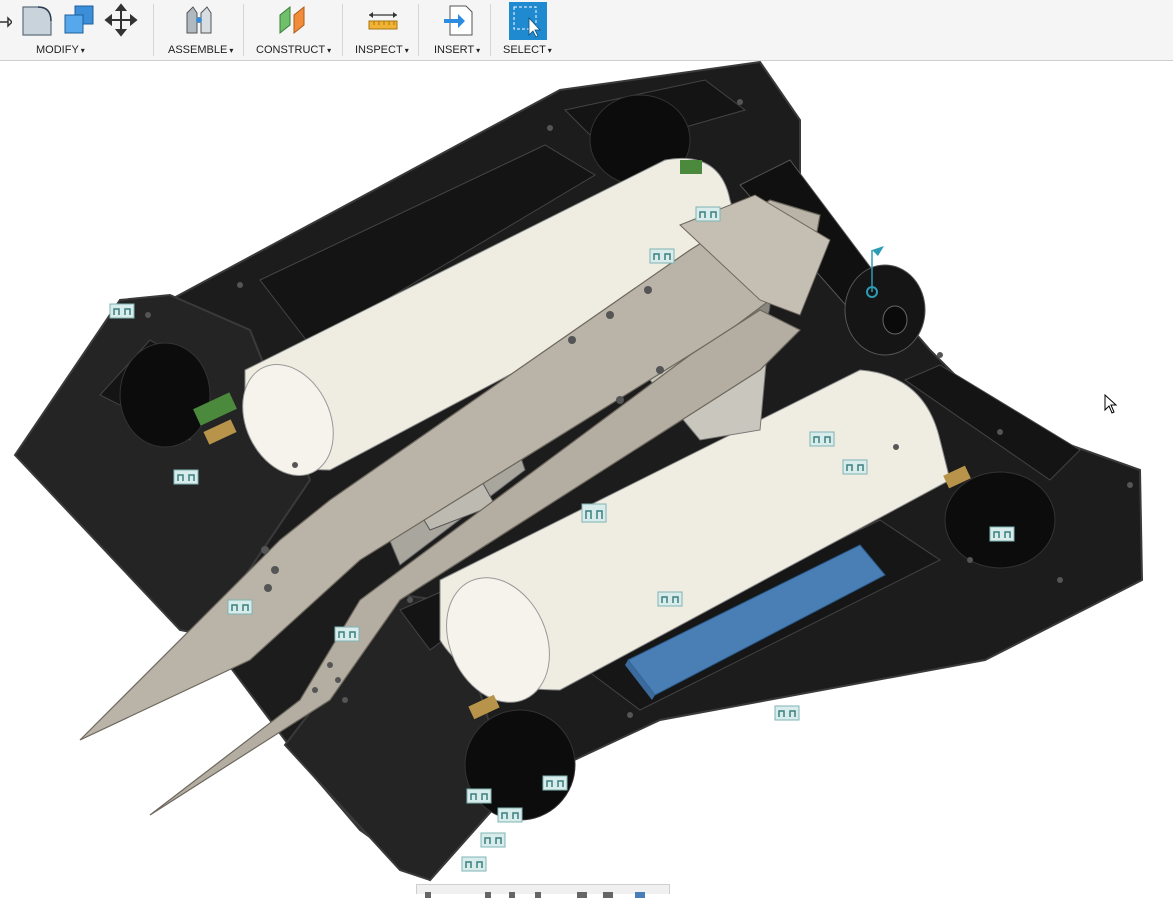 Image resolution: width=1173 pixels, height=903 pixels. I want to click on modify-label: MODIFY, so click(57, 50).